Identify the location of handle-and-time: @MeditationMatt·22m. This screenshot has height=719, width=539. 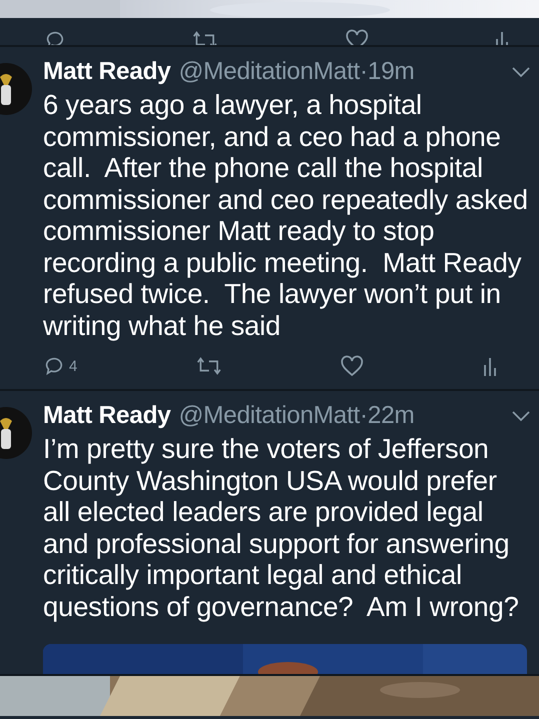
(297, 416).